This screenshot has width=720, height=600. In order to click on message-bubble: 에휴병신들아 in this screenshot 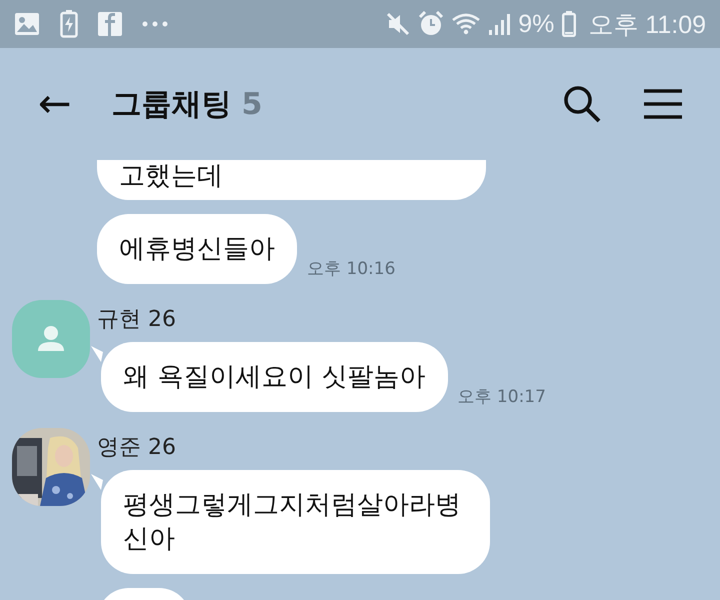, I will do `click(197, 249)`.